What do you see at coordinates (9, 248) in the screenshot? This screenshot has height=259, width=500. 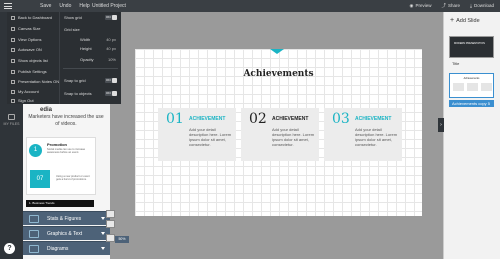 I see `help-button: ?` at bounding box center [9, 248].